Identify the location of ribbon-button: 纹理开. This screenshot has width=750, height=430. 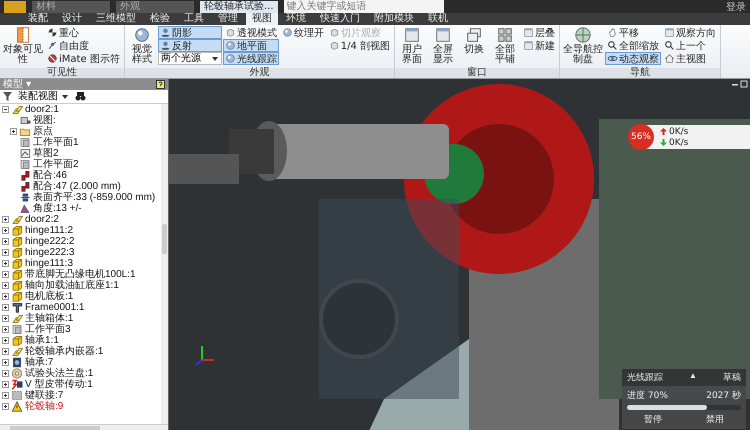
(303, 32).